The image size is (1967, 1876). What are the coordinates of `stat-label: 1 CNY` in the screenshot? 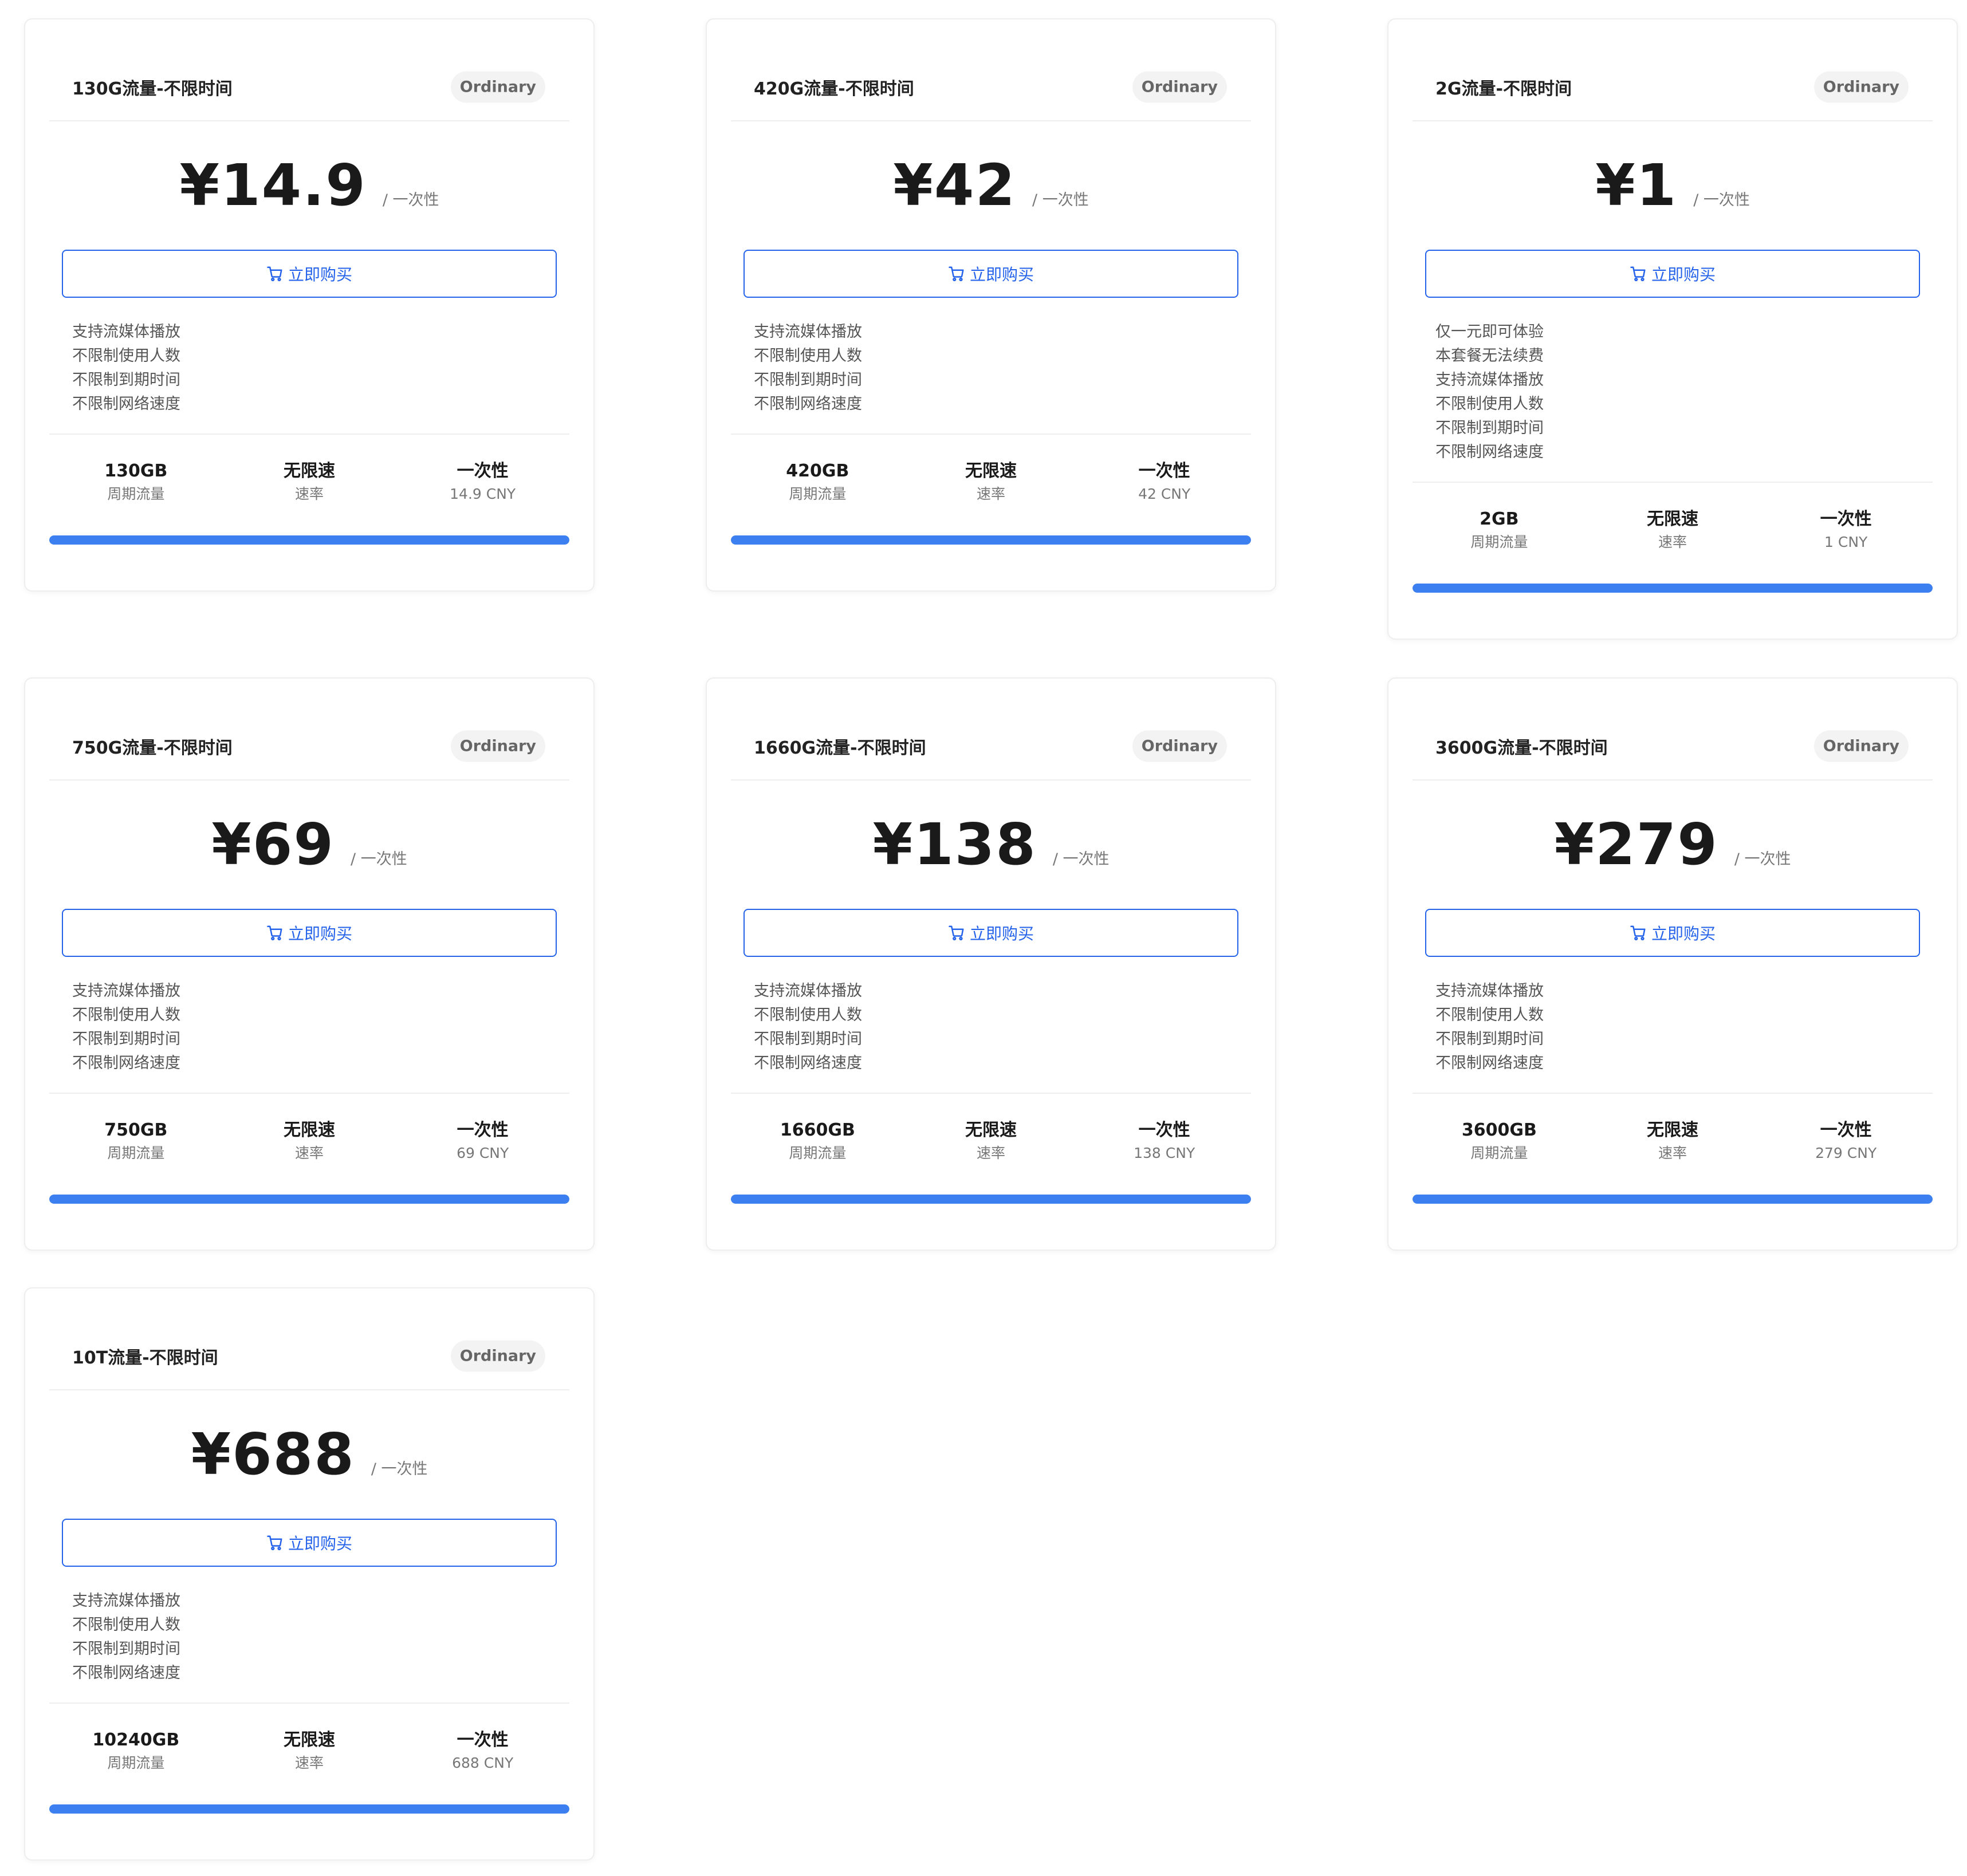 It's located at (1846, 542).